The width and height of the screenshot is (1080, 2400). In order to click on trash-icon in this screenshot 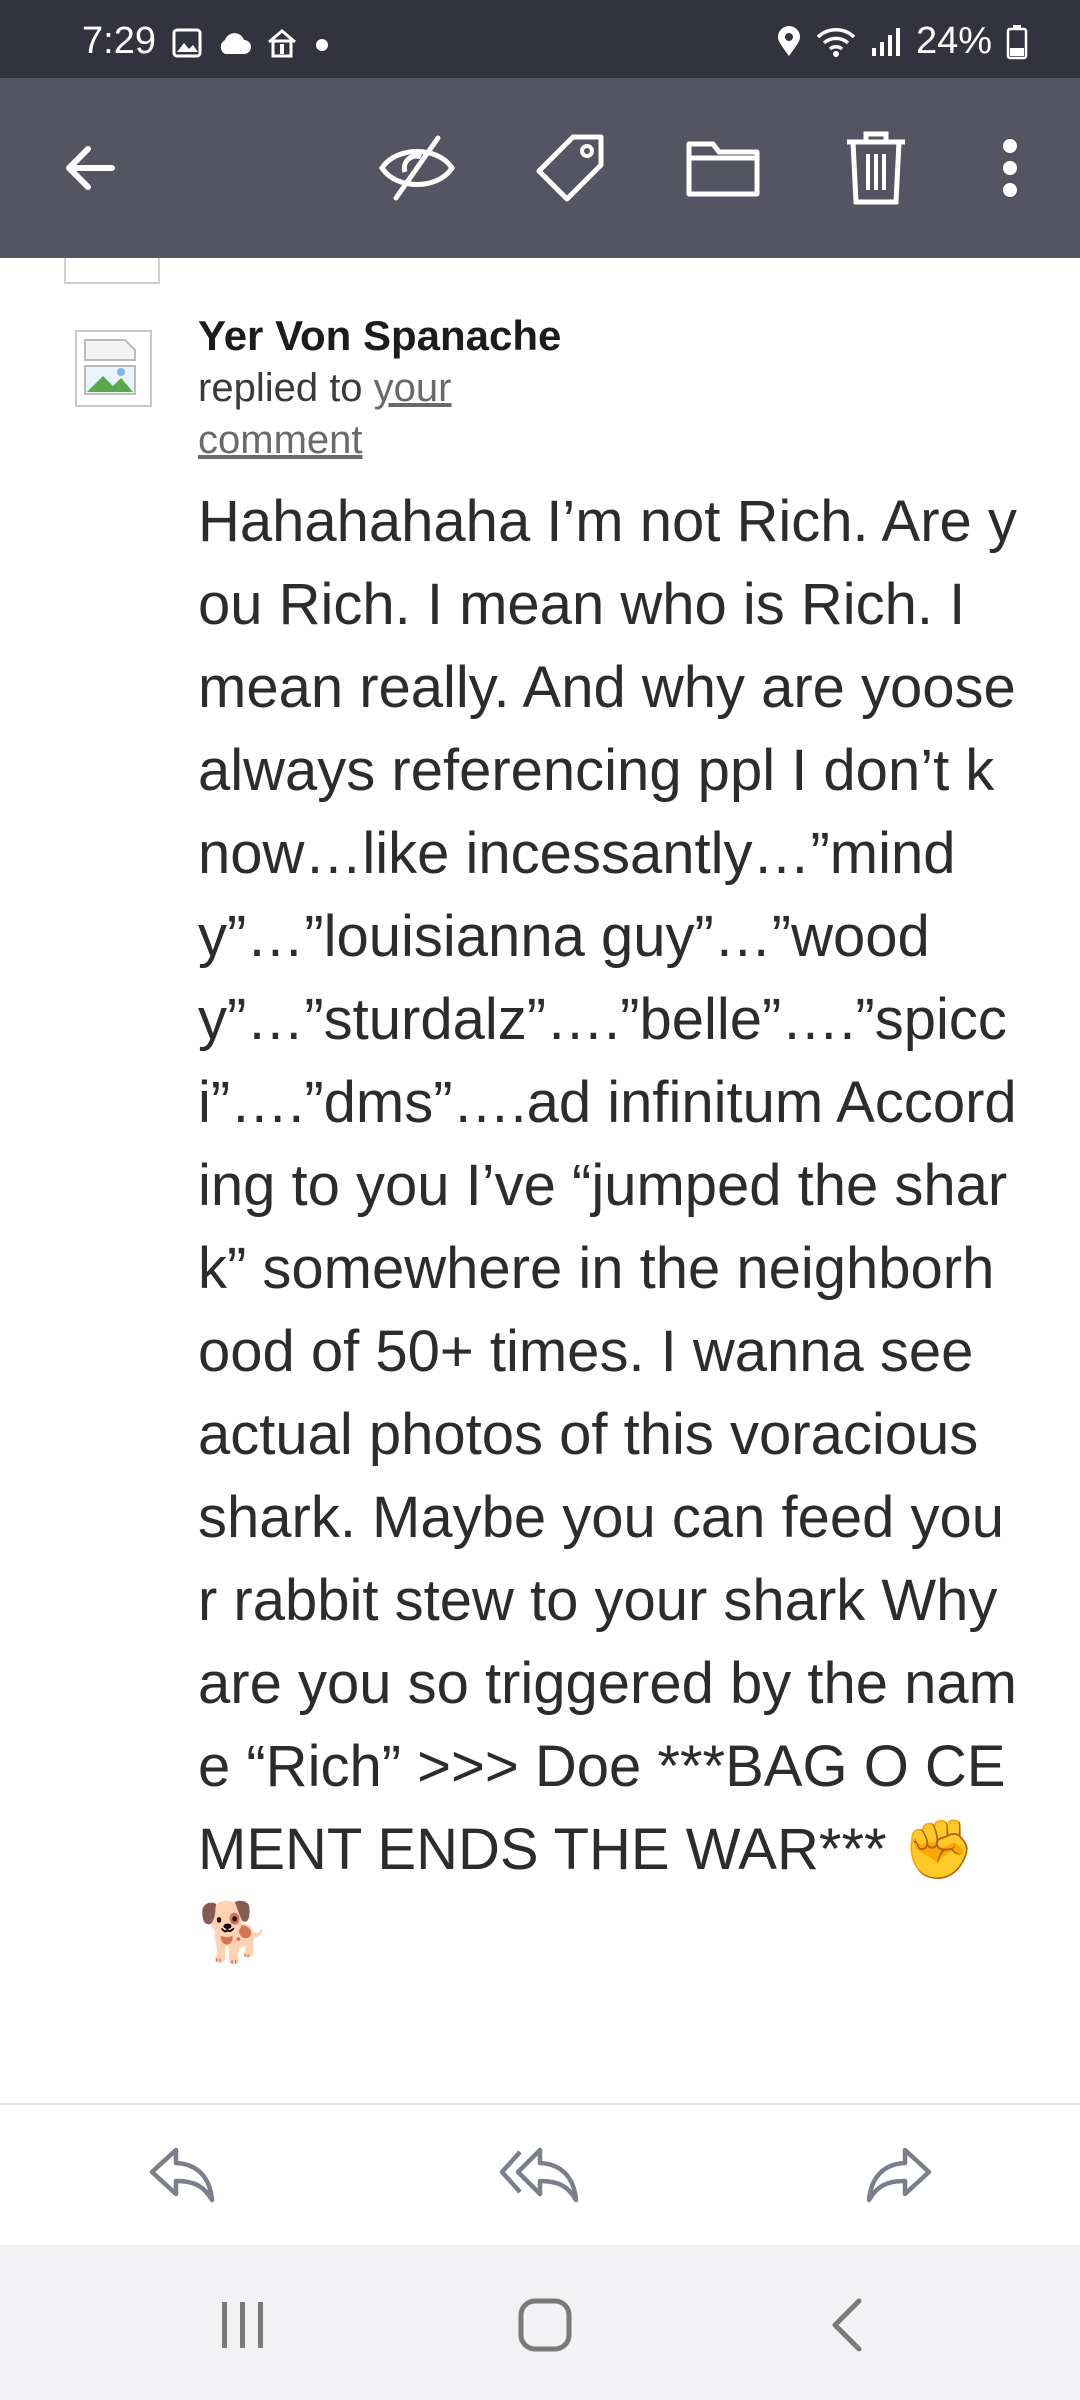, I will do `click(876, 168)`.